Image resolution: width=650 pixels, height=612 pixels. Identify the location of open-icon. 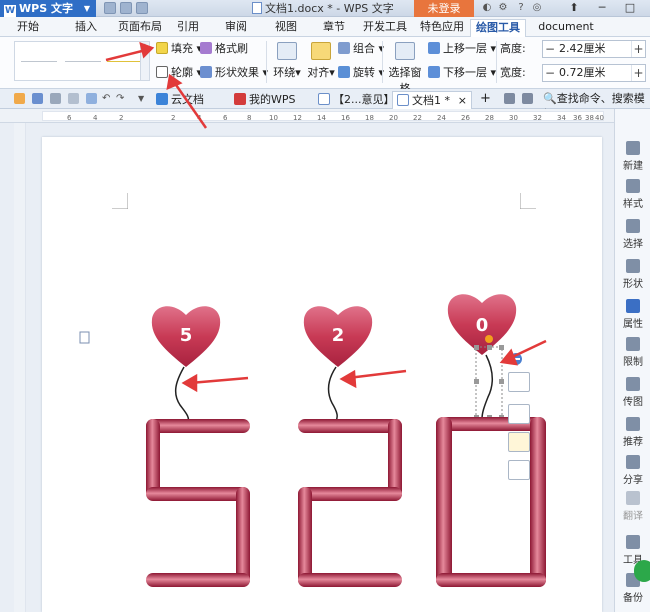
(19, 98).